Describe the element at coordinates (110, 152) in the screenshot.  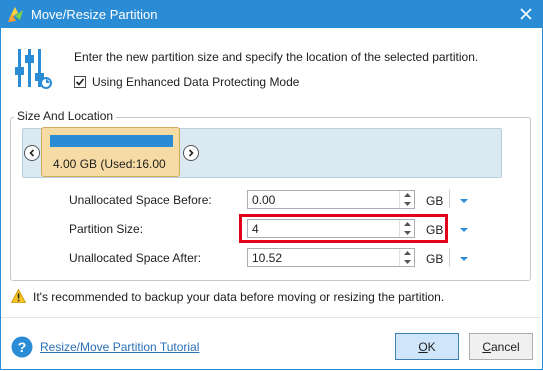
I see `partition-block: 4.00 GB (Used:16.00` at that location.